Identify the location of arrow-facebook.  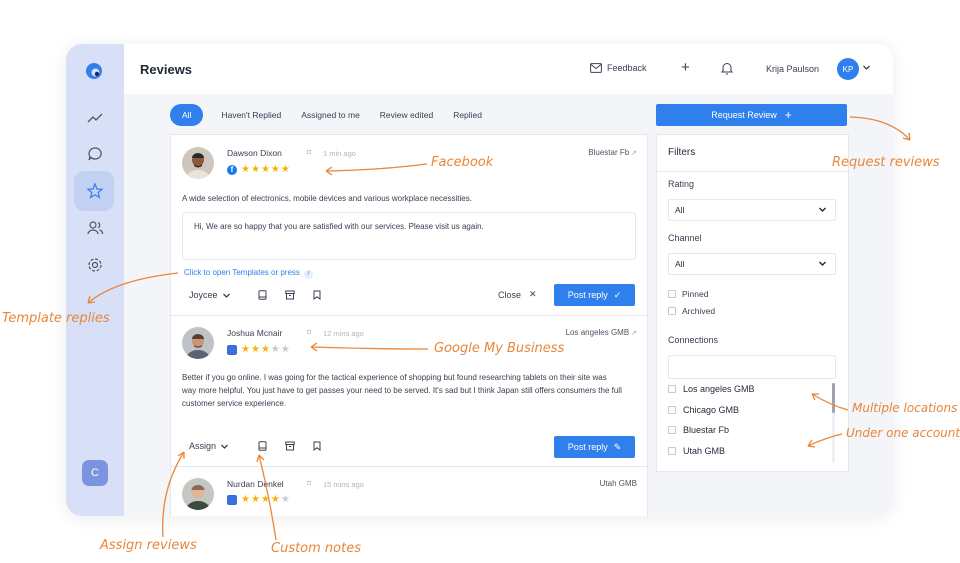
(376, 167).